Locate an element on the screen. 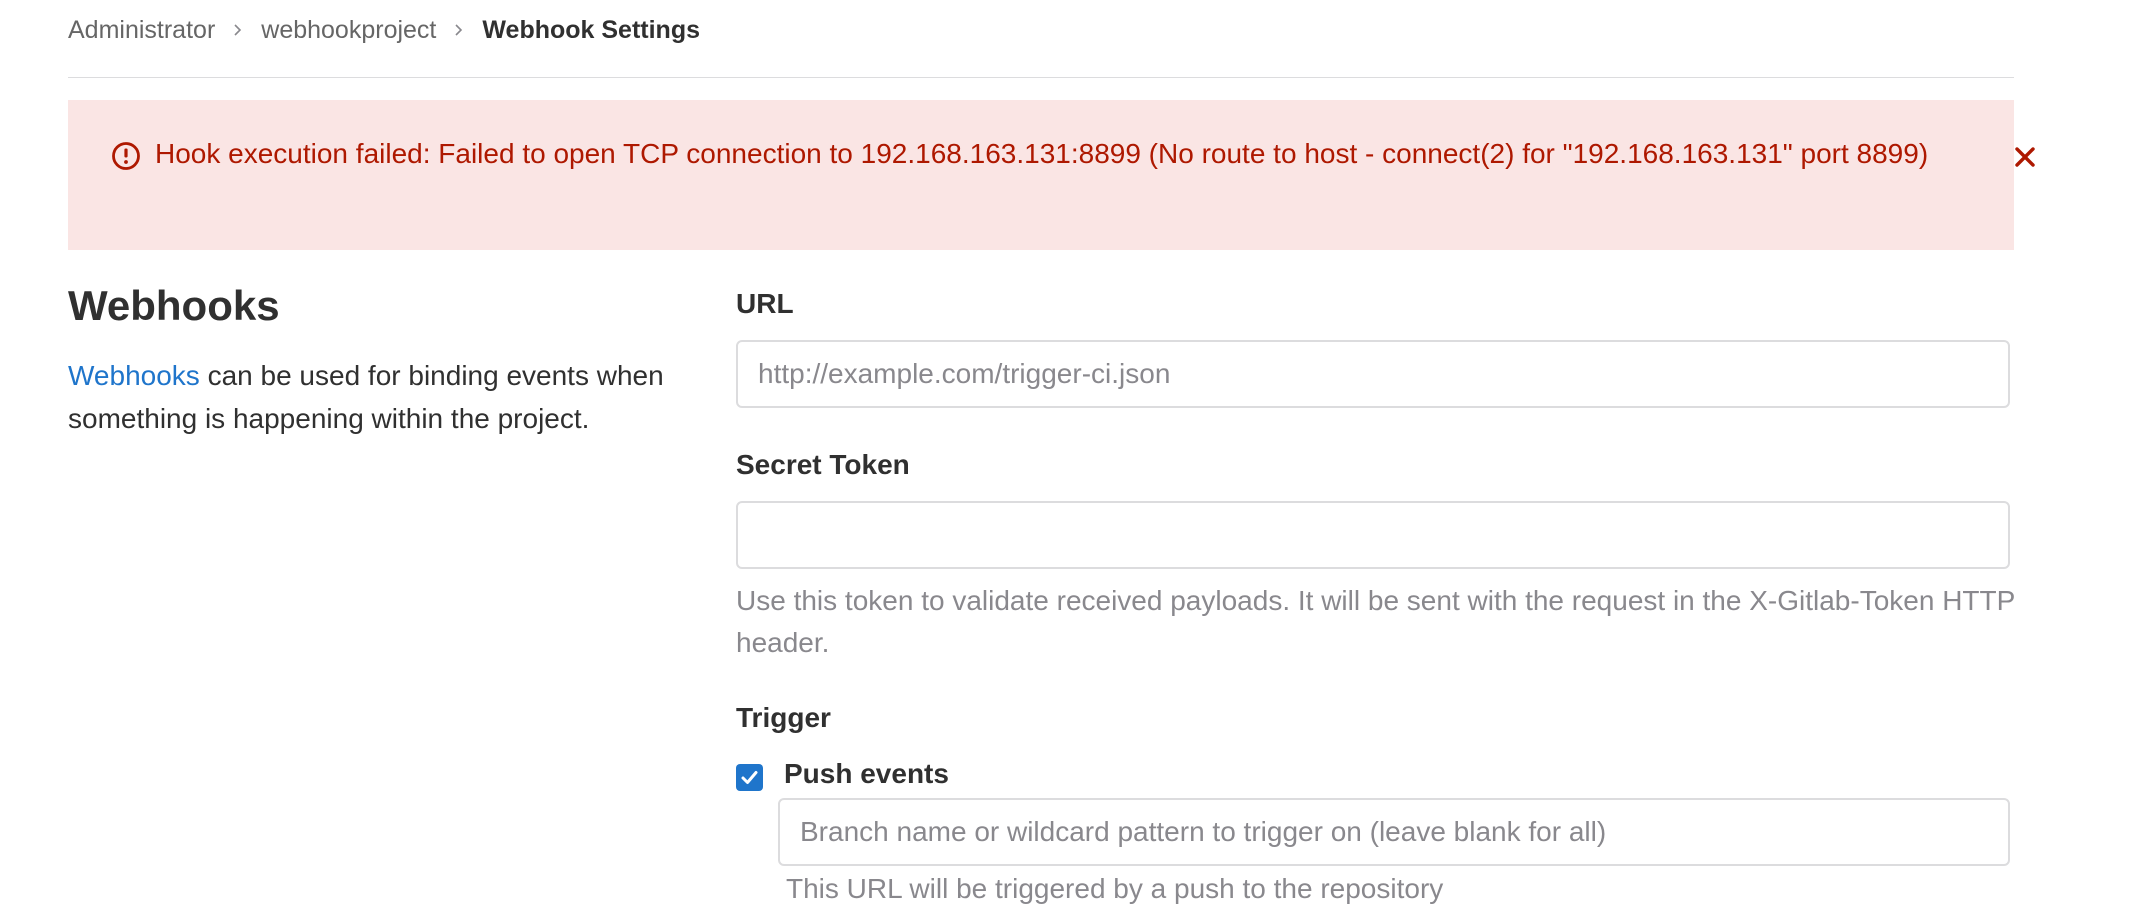  secret-token-input is located at coordinates (1373, 535).